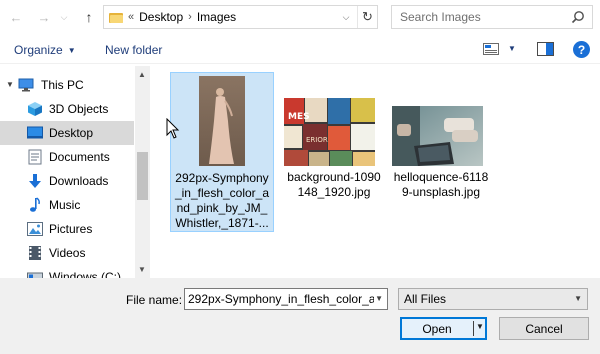  Describe the element at coordinates (425, 299) in the screenshot. I see `file-type-value: All Files` at that location.